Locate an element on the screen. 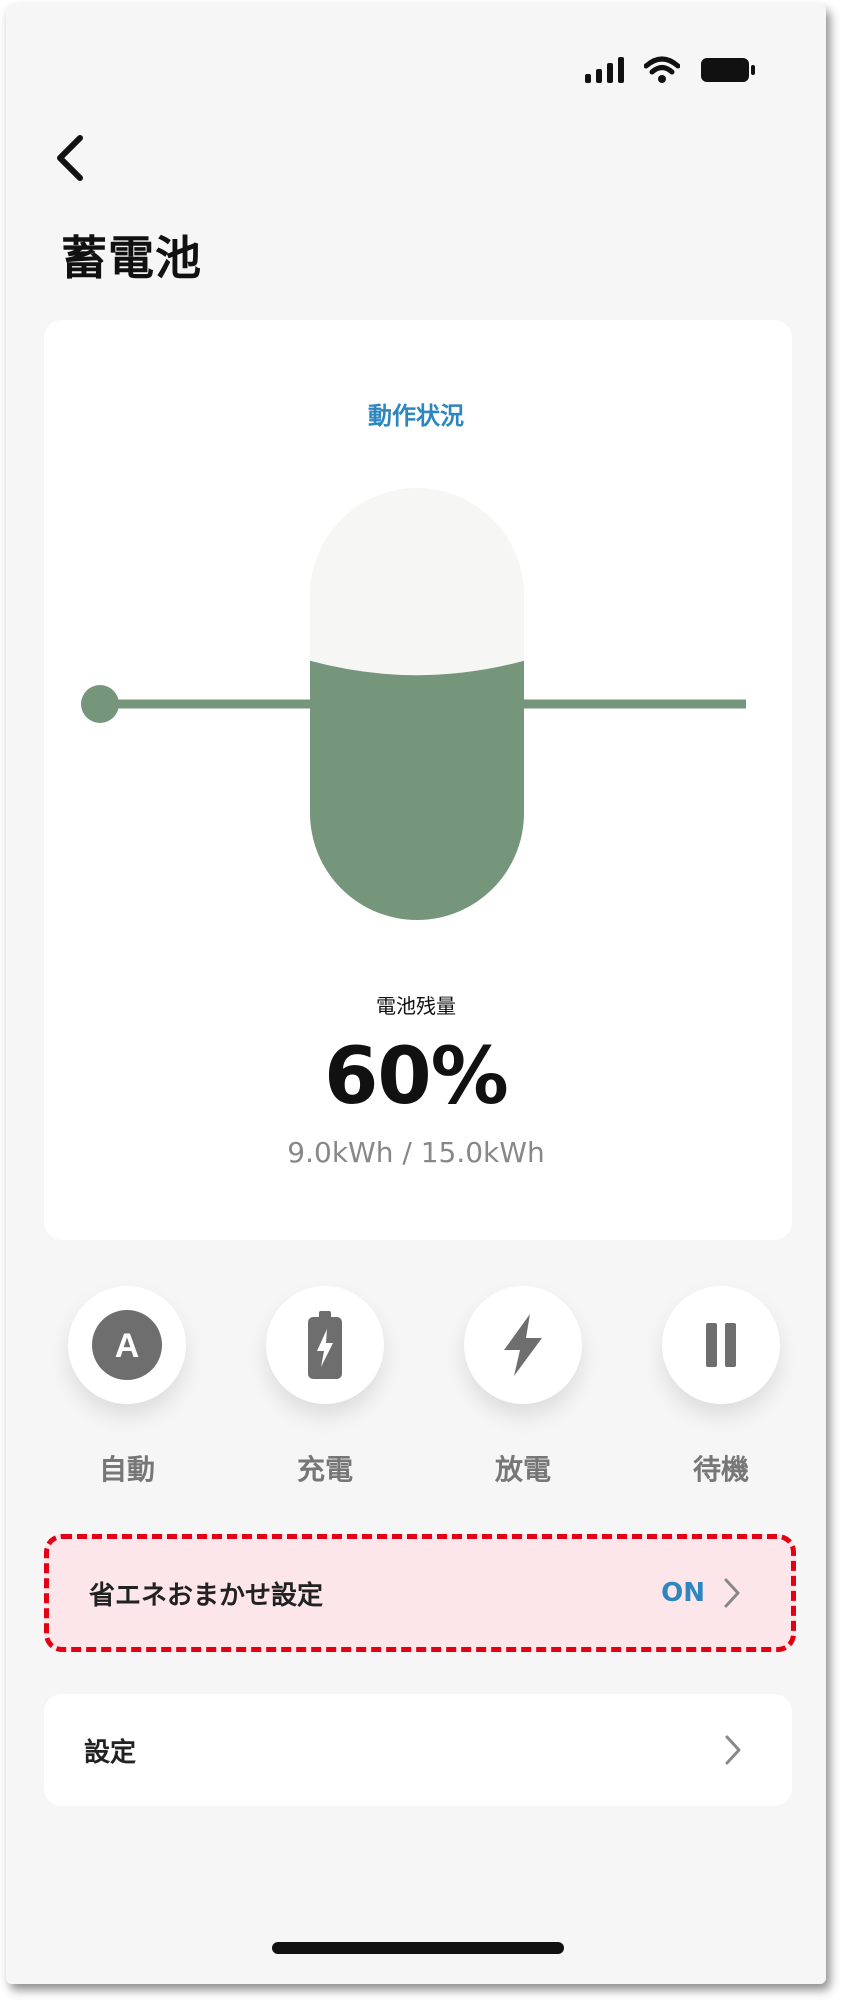 This screenshot has width=855, height=2000. mode-charge-button is located at coordinates (325, 1345).